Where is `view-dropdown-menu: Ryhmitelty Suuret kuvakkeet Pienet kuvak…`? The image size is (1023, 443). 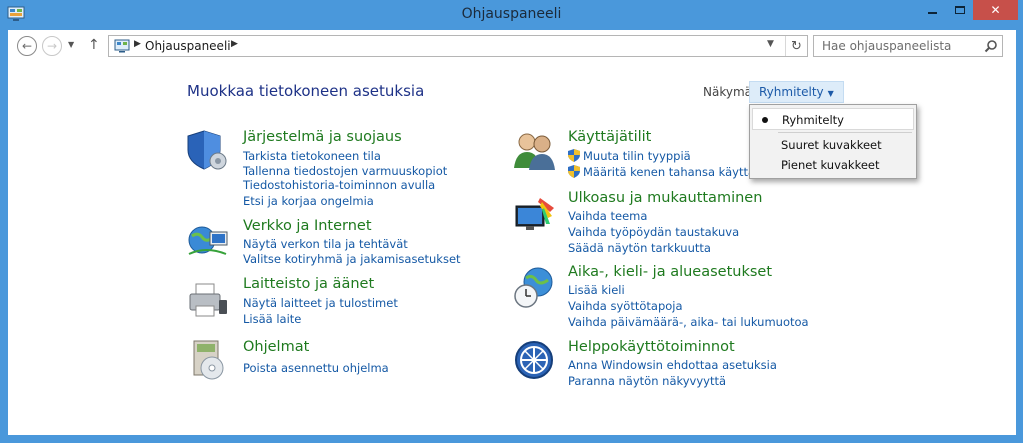
view-dropdown-menu: Ryhmitelty Suuret kuvakkeet Pienet kuvak… is located at coordinates (833, 141).